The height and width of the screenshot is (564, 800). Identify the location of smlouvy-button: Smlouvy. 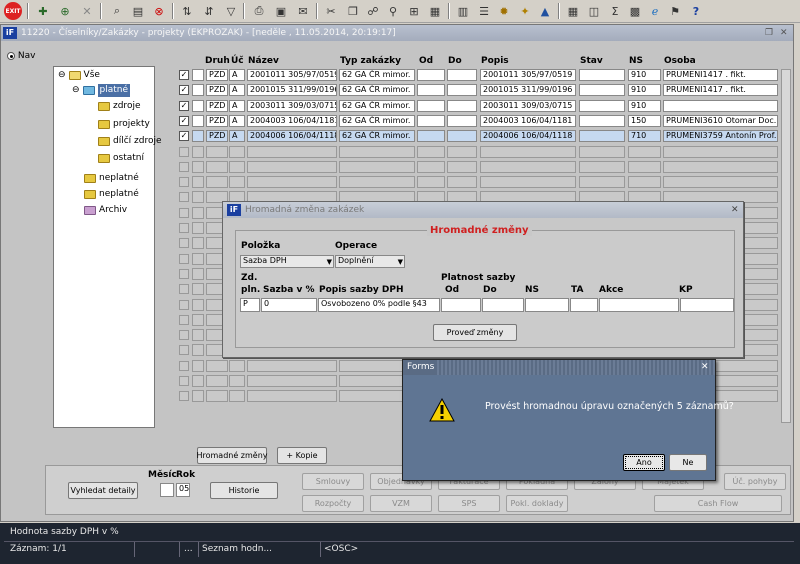
(333, 481).